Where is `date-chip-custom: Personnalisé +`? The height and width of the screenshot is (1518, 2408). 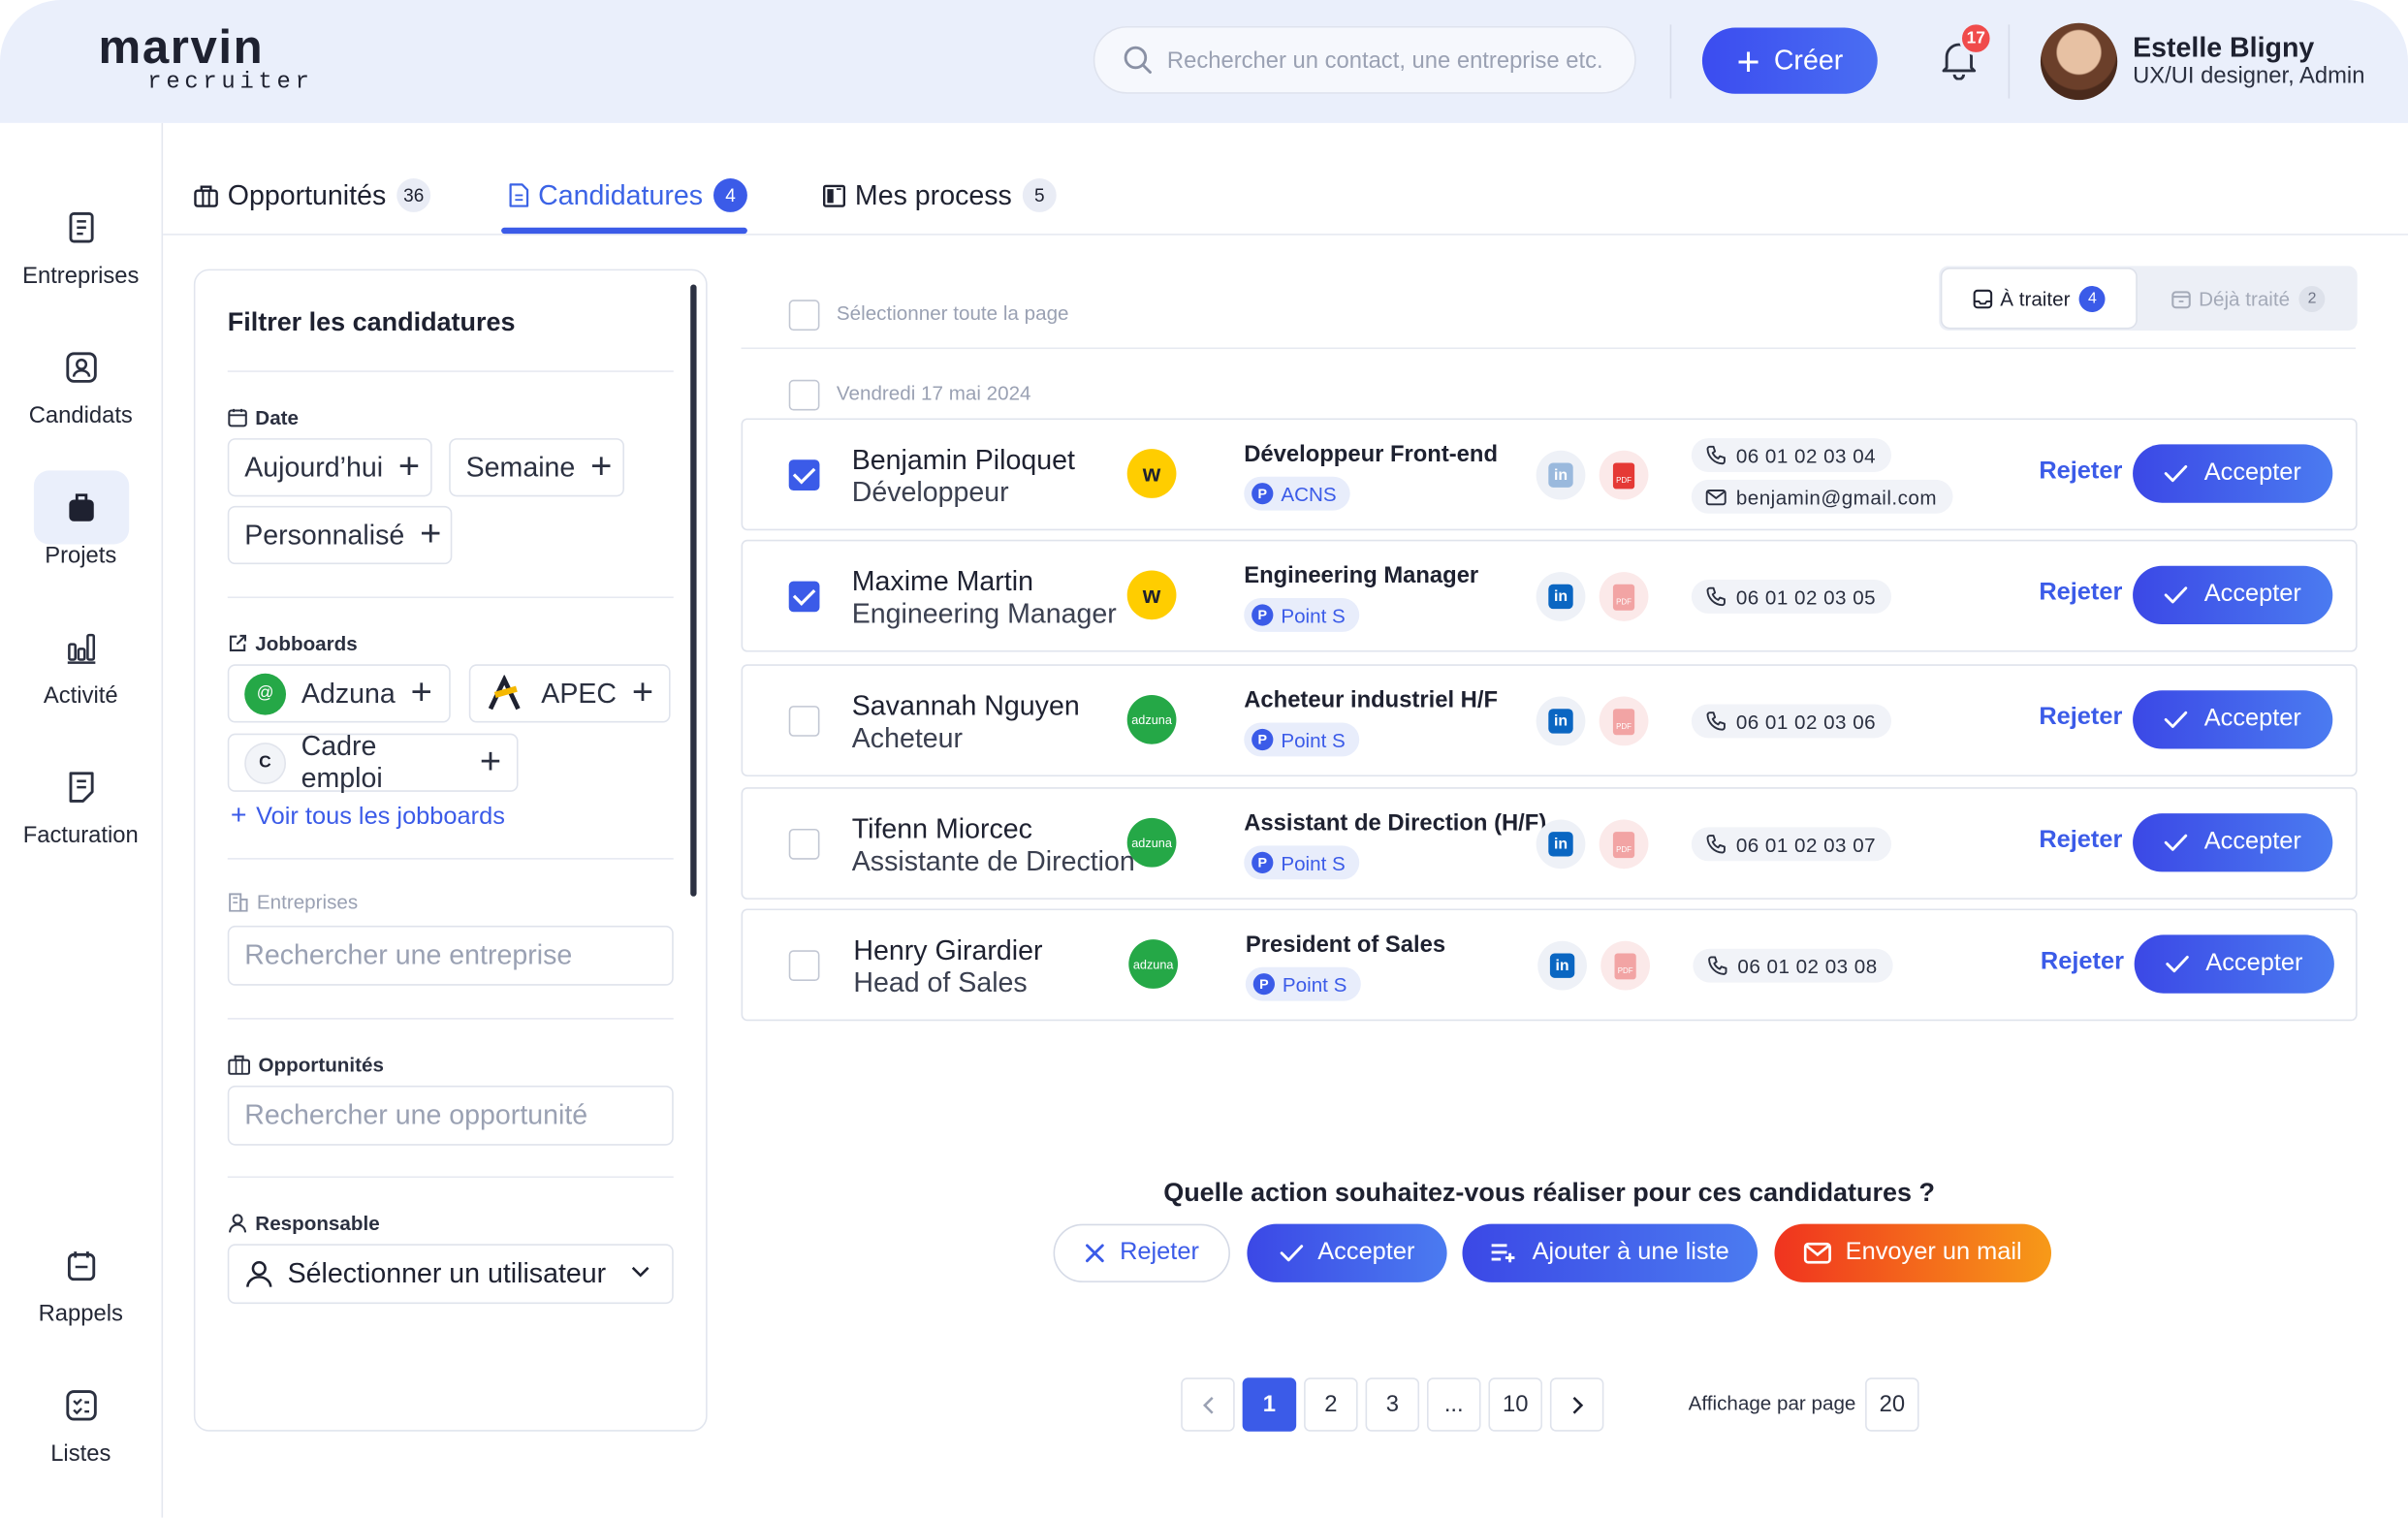 date-chip-custom: Personnalisé + is located at coordinates (340, 535).